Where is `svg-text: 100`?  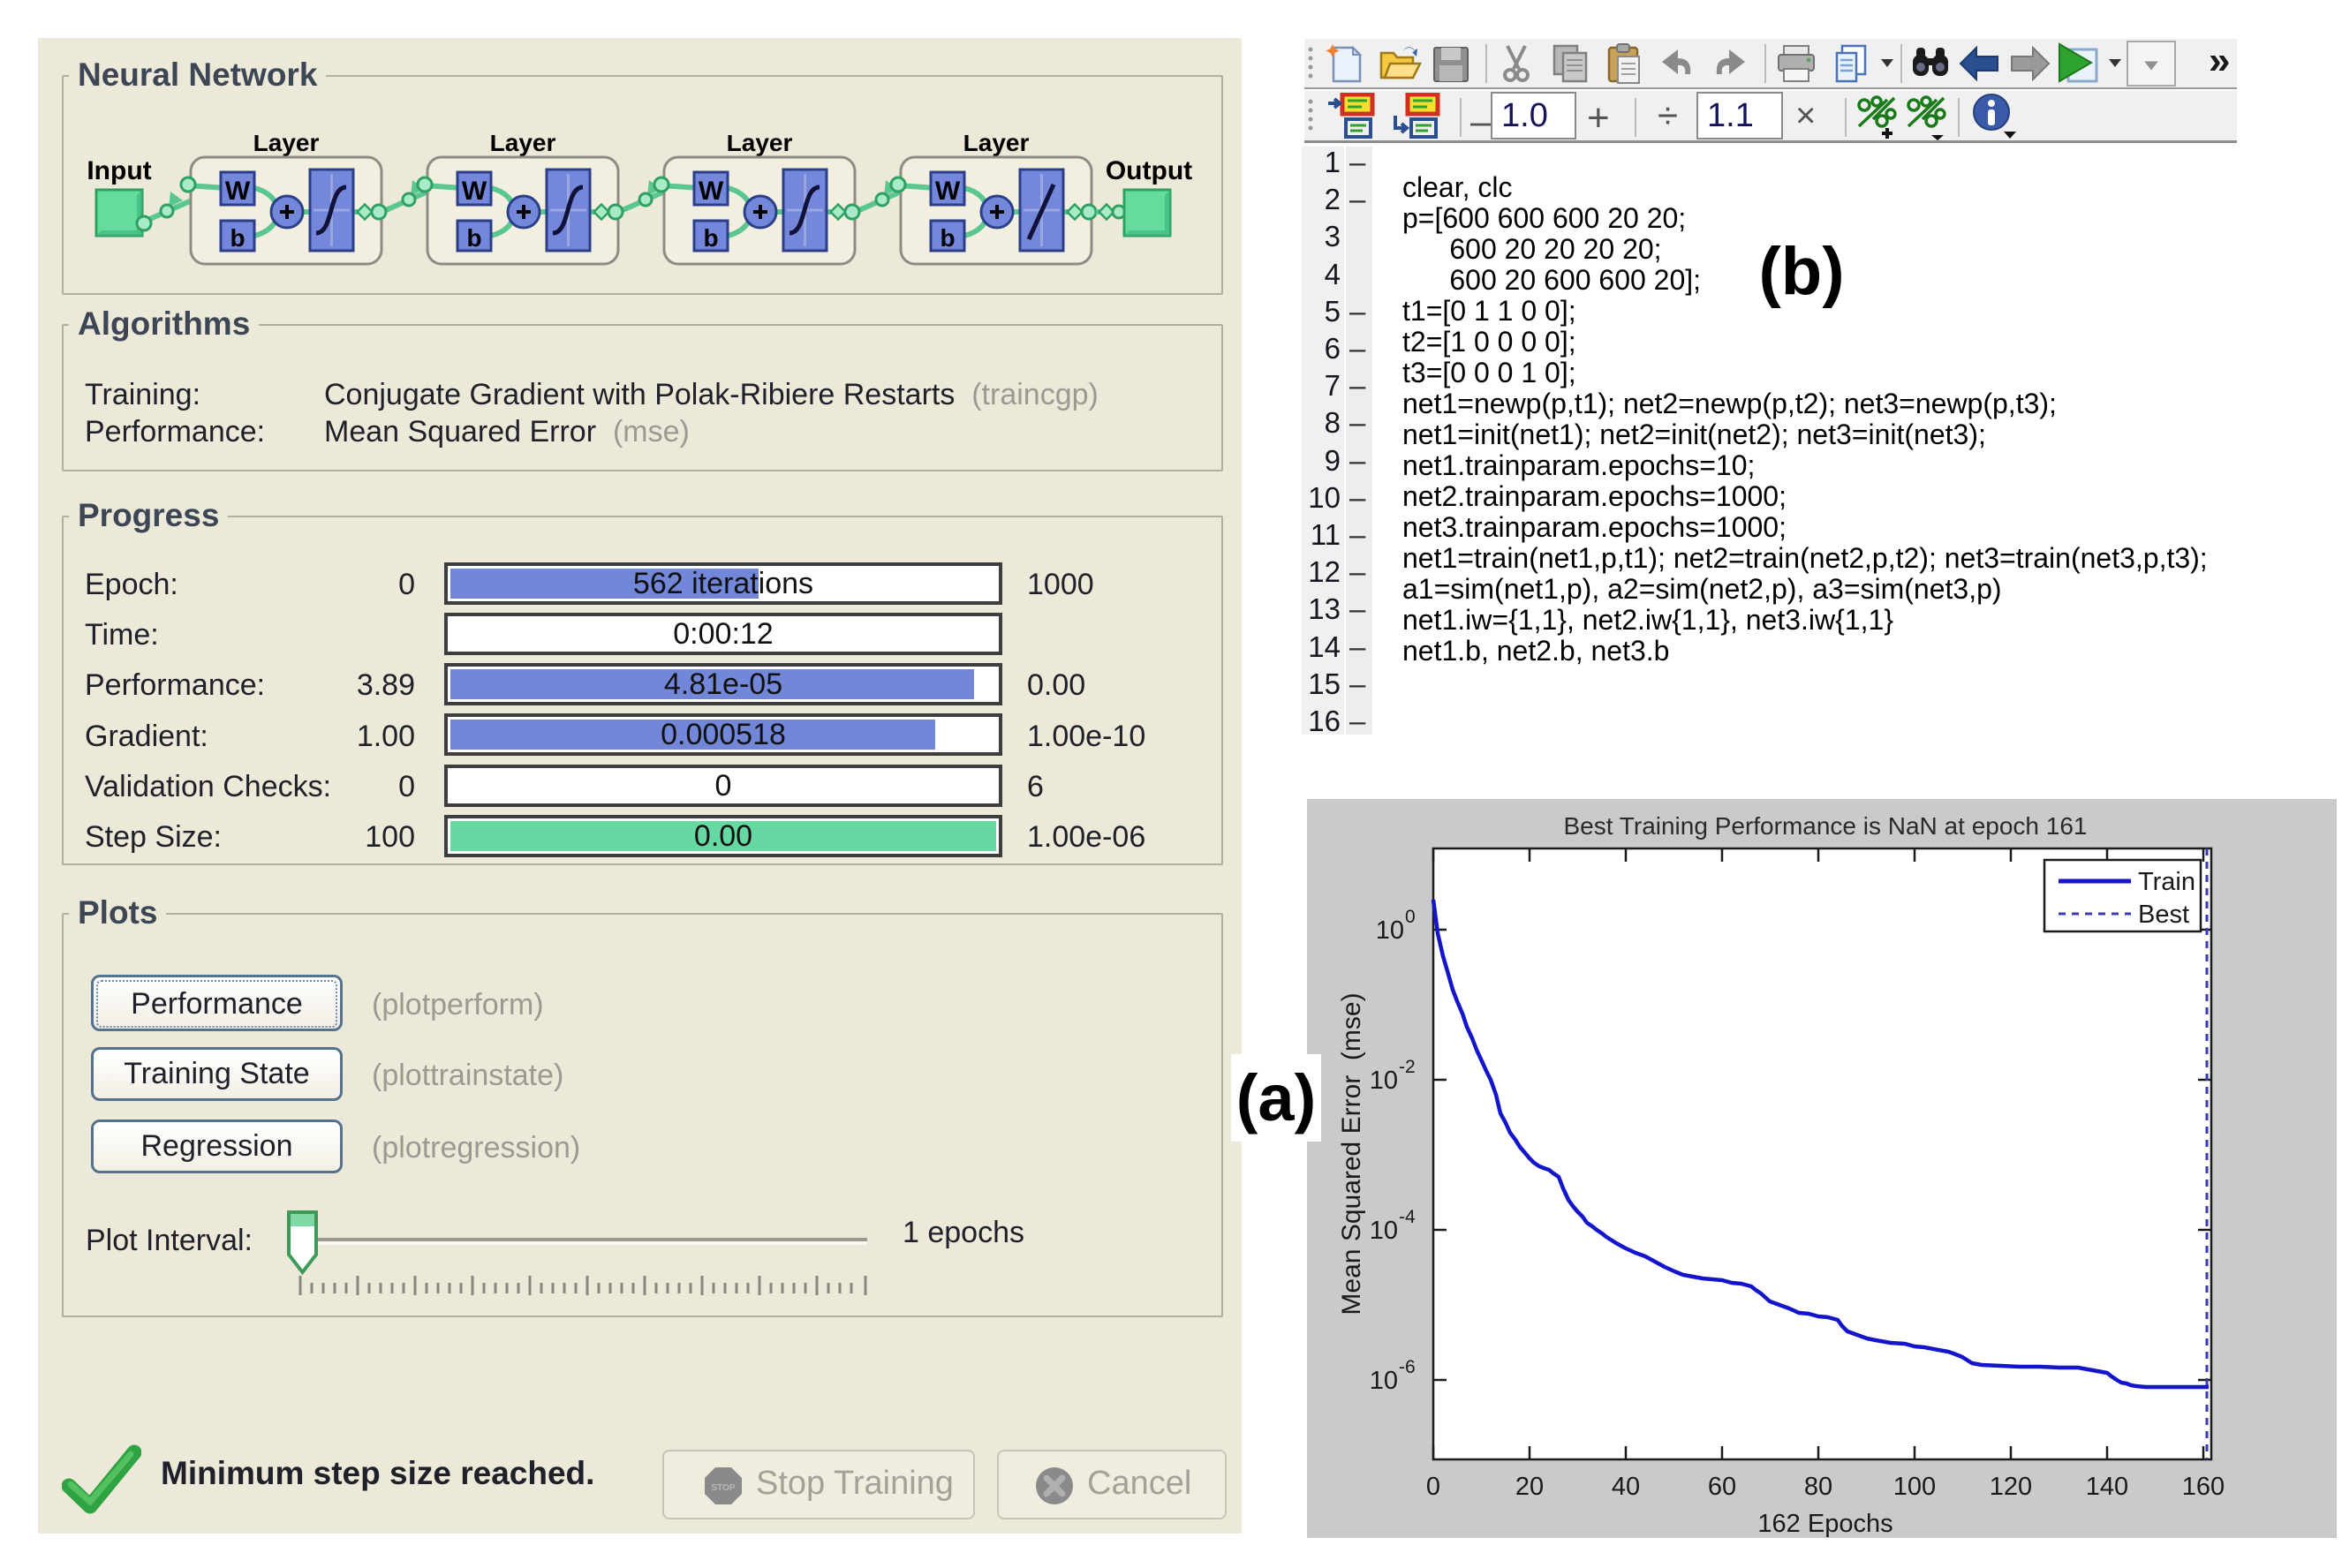
svg-text: 100 is located at coordinates (1914, 1487).